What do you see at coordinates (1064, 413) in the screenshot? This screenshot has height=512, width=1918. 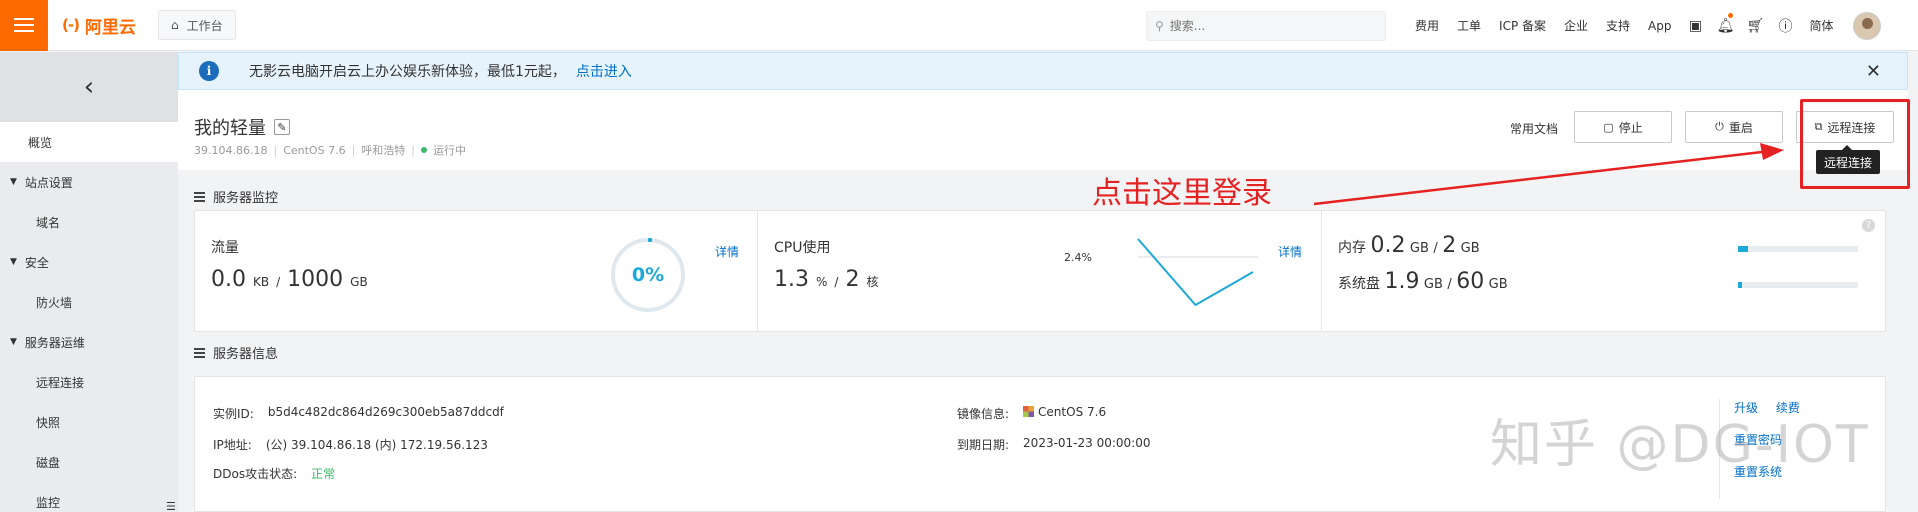 I see `image-value-wrap: CentOS 7.6` at bounding box center [1064, 413].